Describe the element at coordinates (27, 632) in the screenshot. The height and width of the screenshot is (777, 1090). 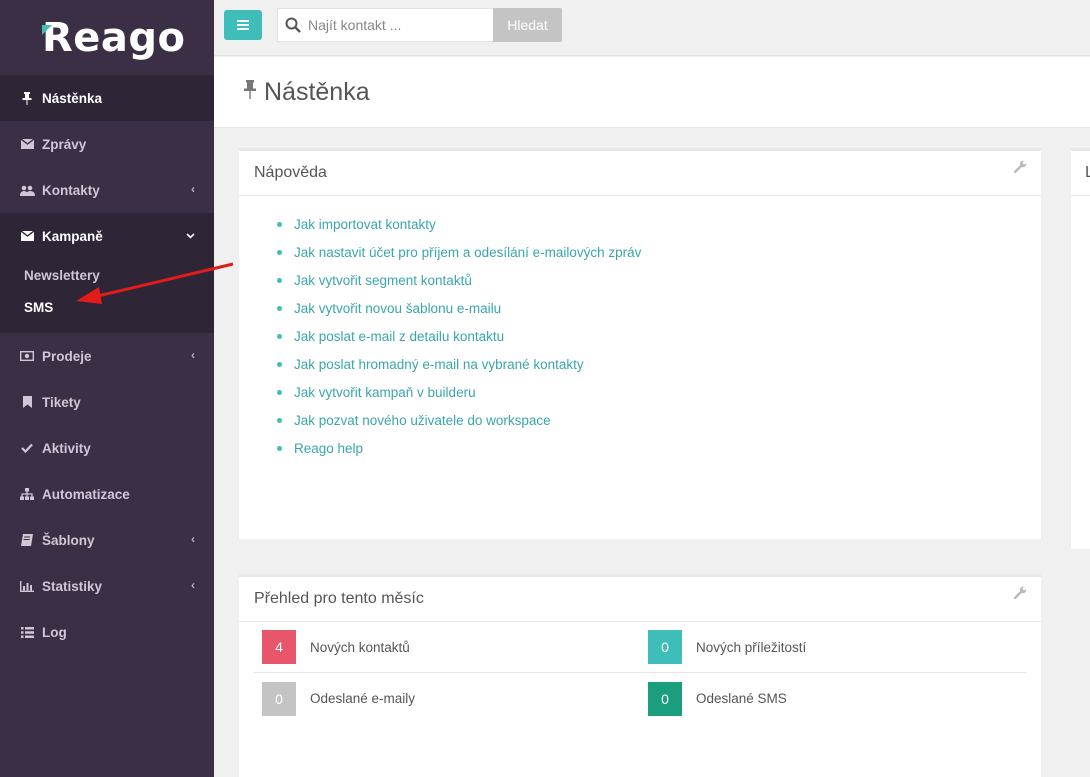
I see `list-icon` at that location.